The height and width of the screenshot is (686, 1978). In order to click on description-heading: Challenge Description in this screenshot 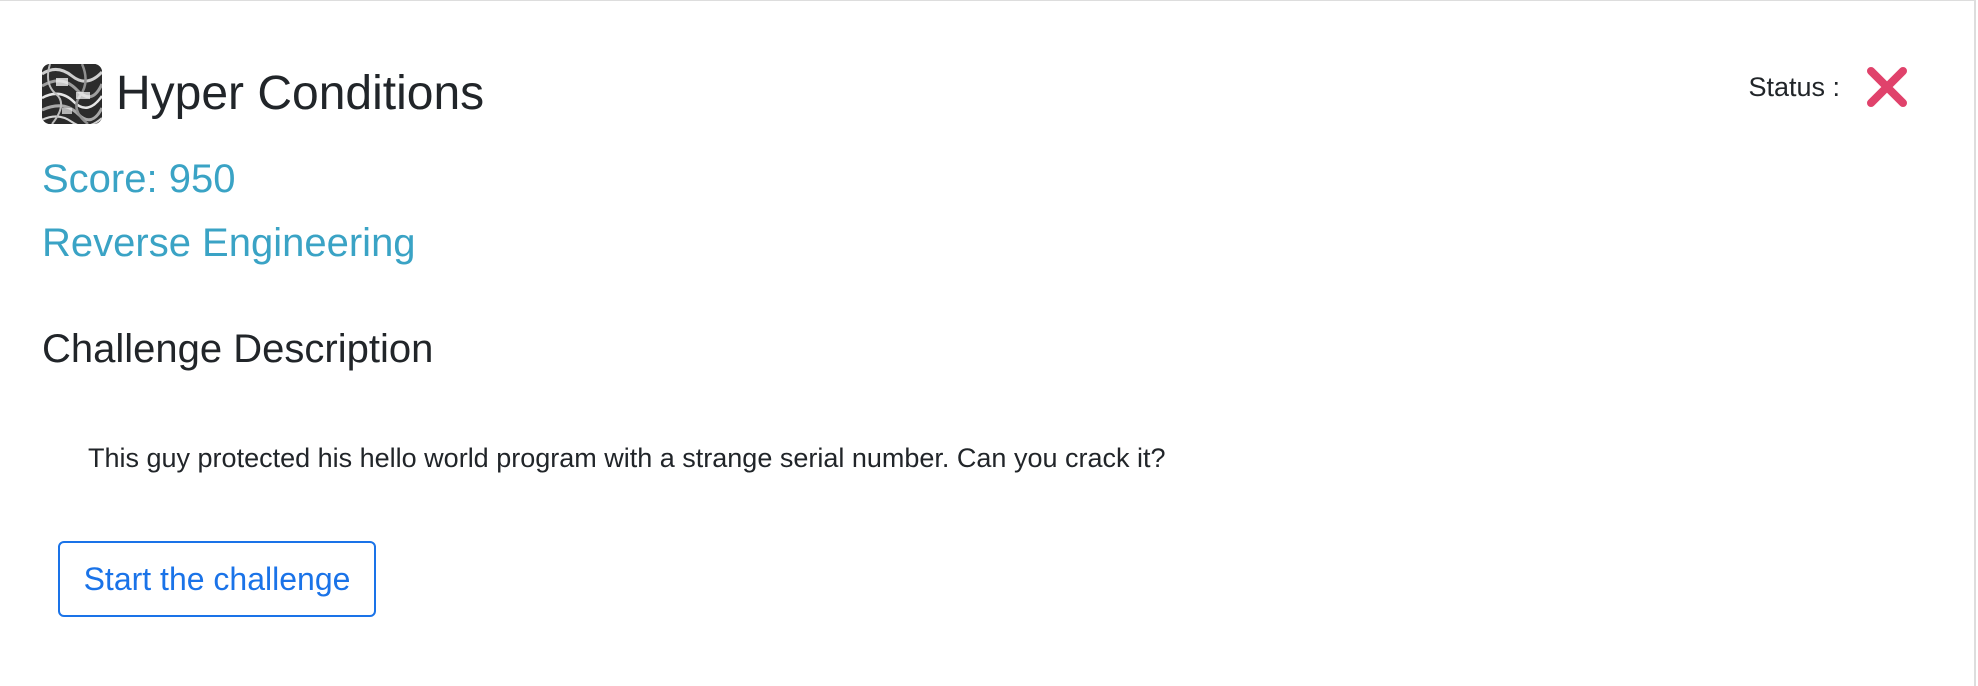, I will do `click(238, 349)`.